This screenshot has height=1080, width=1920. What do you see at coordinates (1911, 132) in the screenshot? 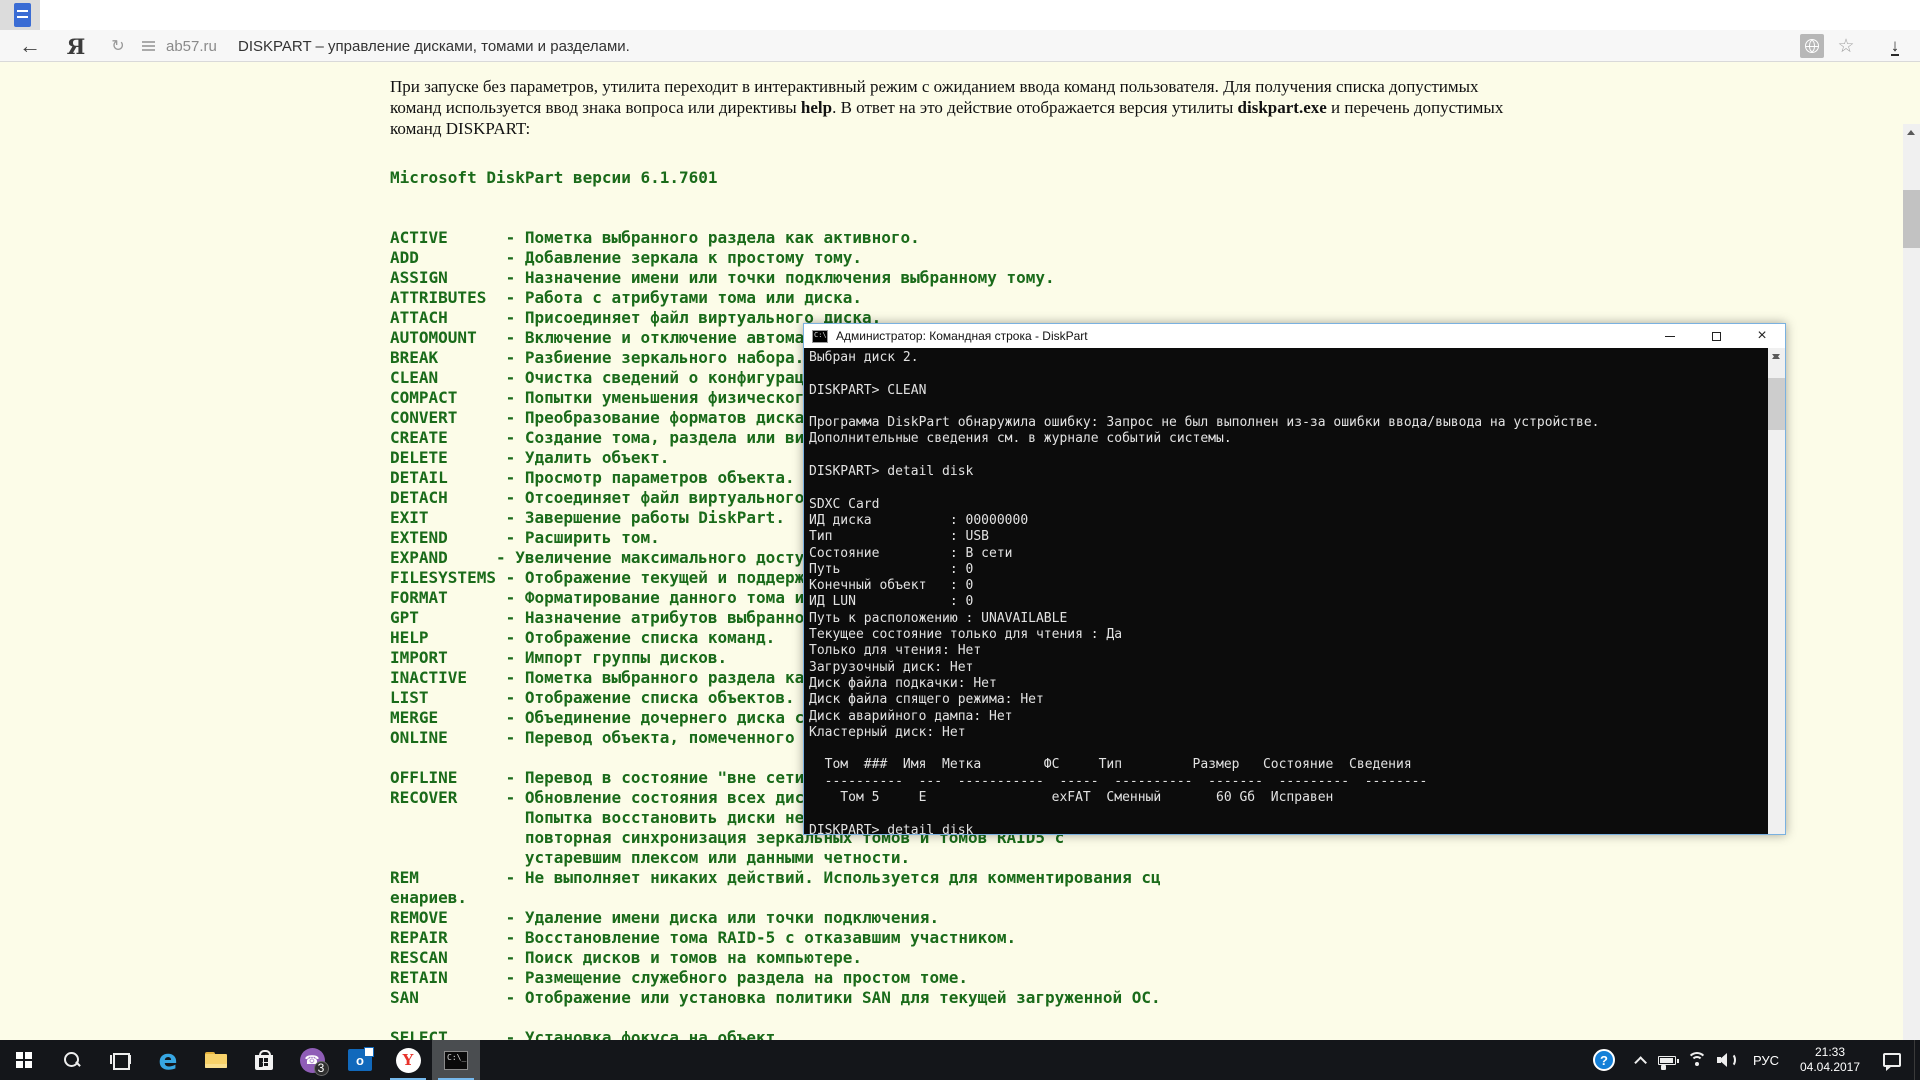
I see `scroll-up-icon` at bounding box center [1911, 132].